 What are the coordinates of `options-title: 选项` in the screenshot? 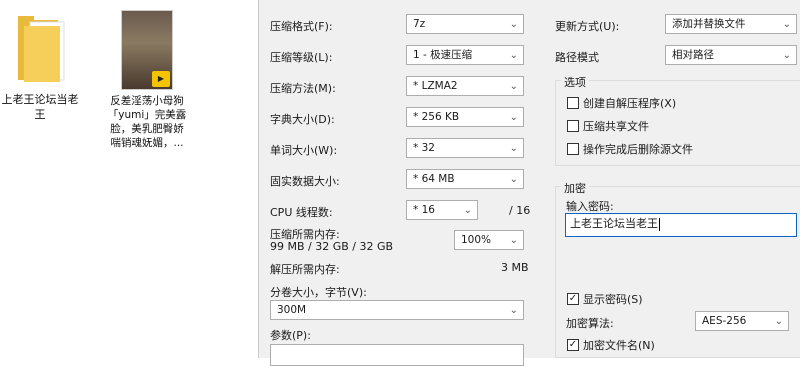 It's located at (575, 82).